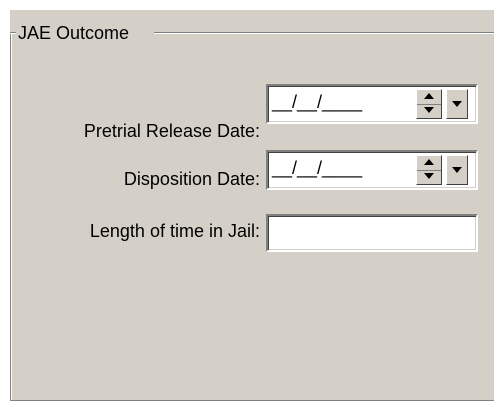 This screenshot has width=494, height=406. I want to click on pretrial-release-date-dropdown-button, so click(457, 104).